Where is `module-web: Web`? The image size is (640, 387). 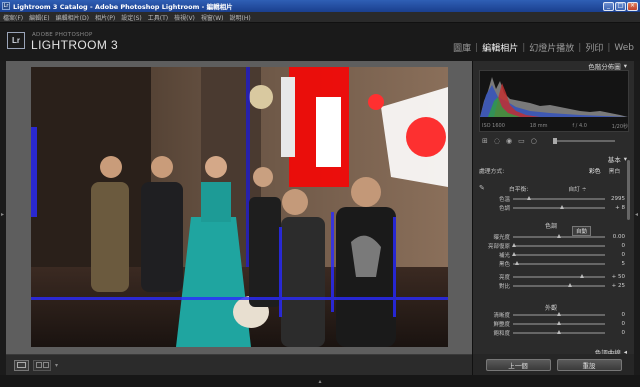 module-web: Web is located at coordinates (624, 48).